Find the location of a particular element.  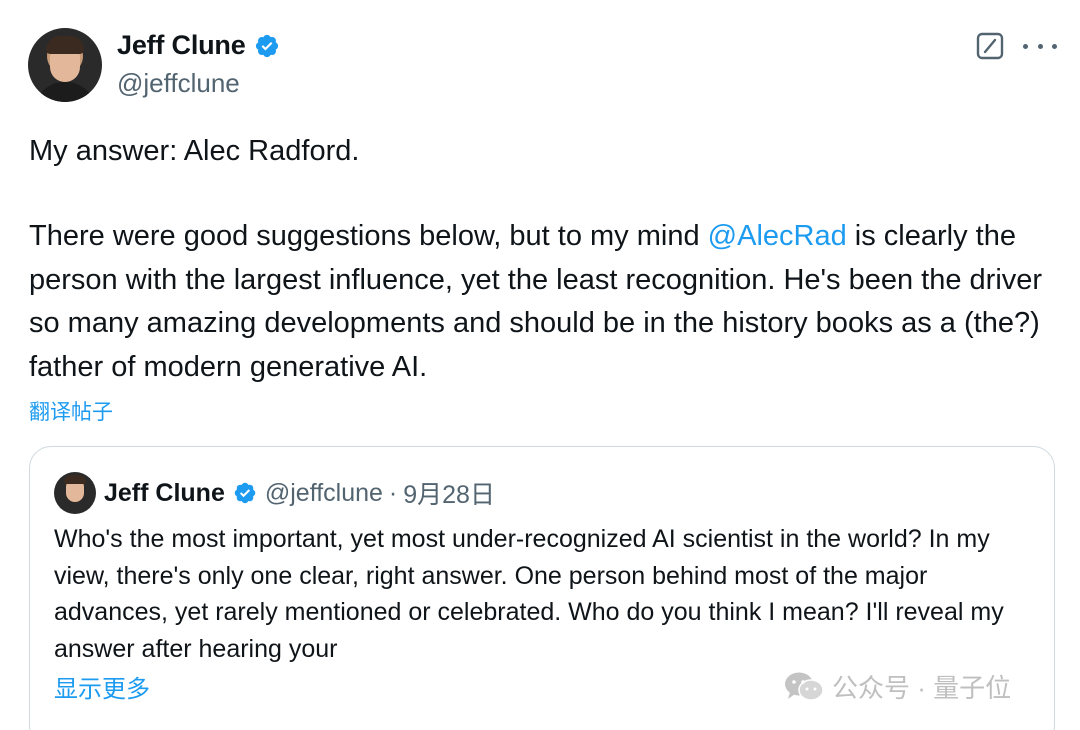

grok-icon is located at coordinates (990, 46).